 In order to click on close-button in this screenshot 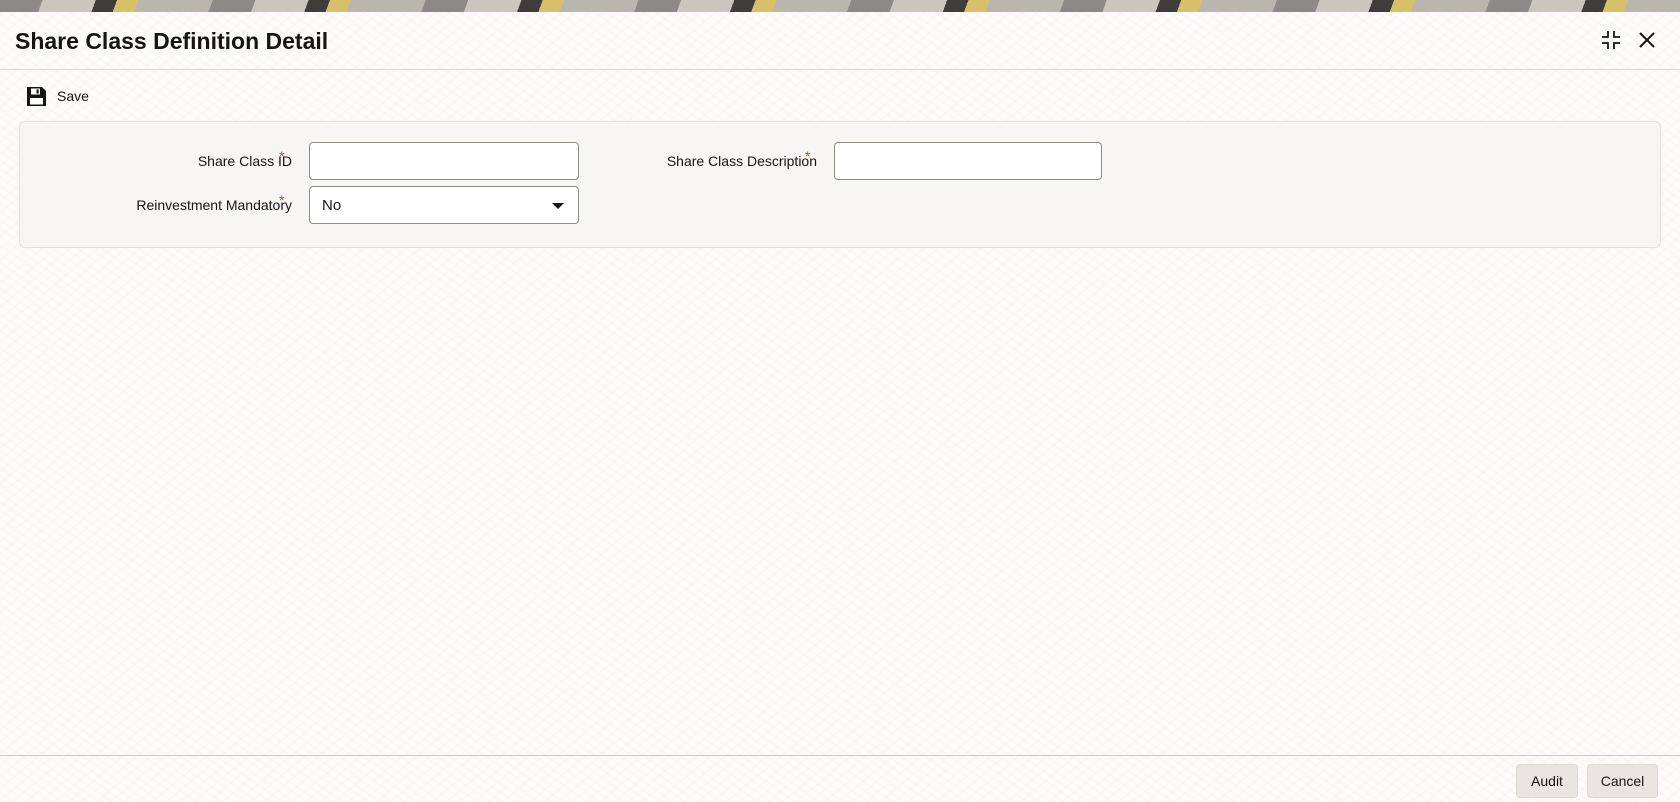, I will do `click(1647, 40)`.